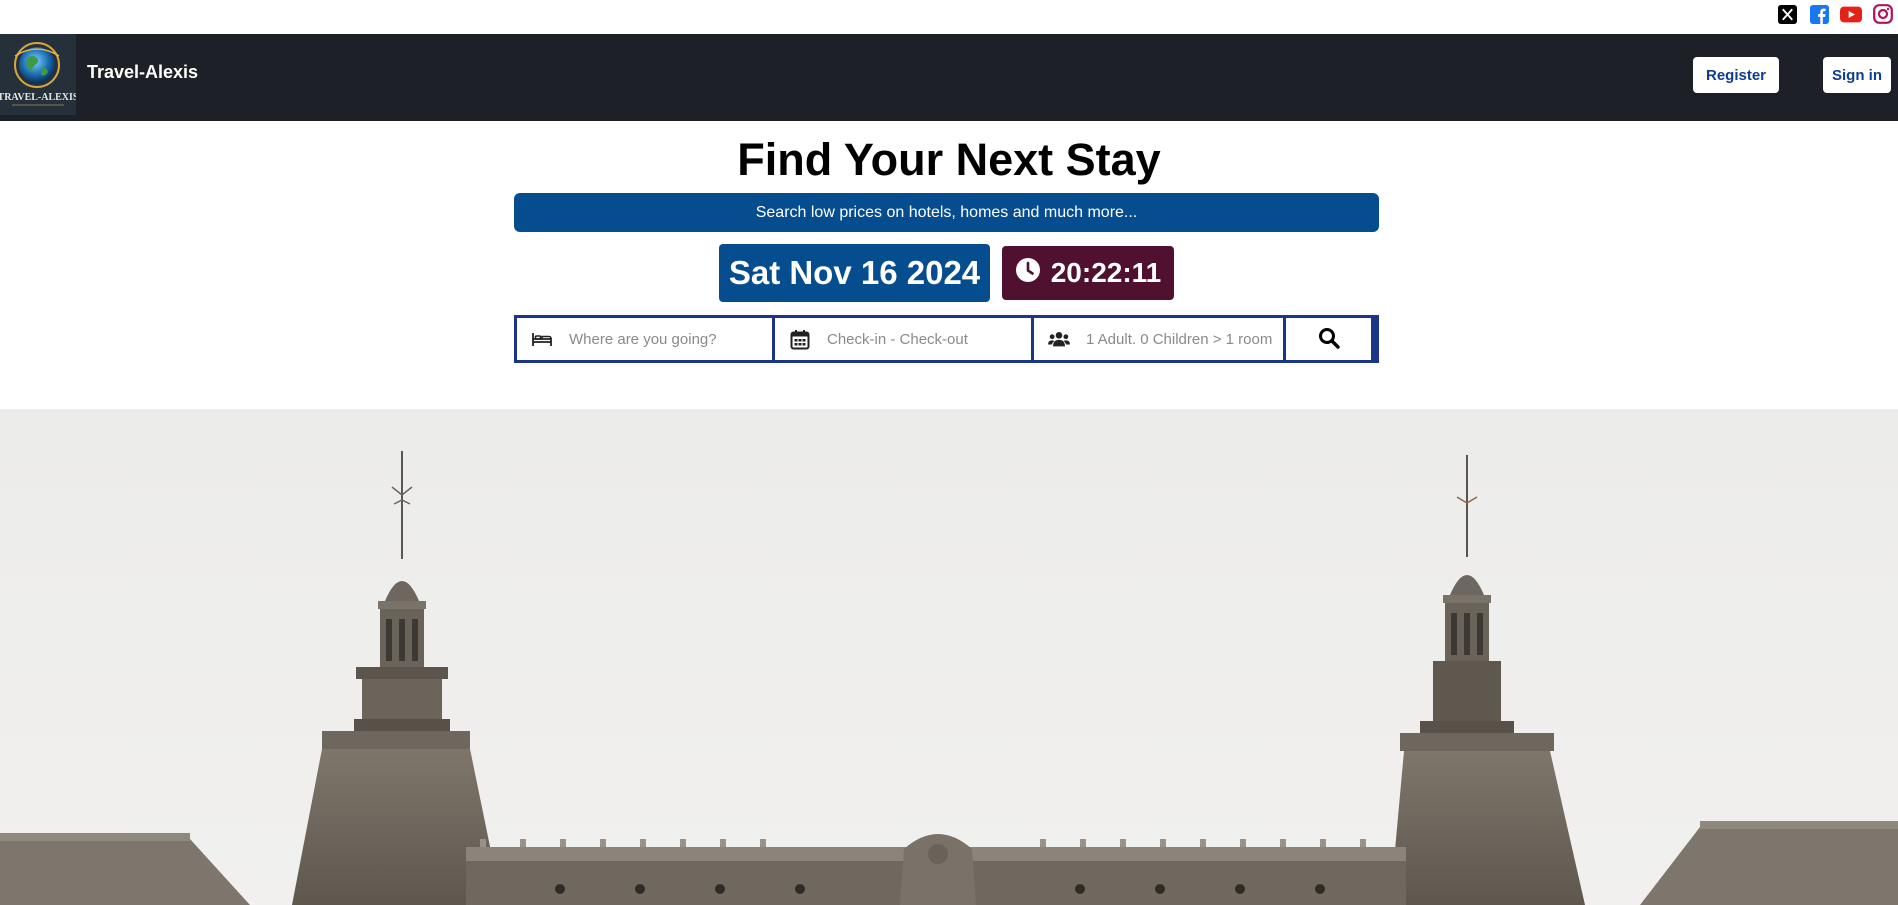  I want to click on page-title: Find Your Next Stay, so click(949, 159).